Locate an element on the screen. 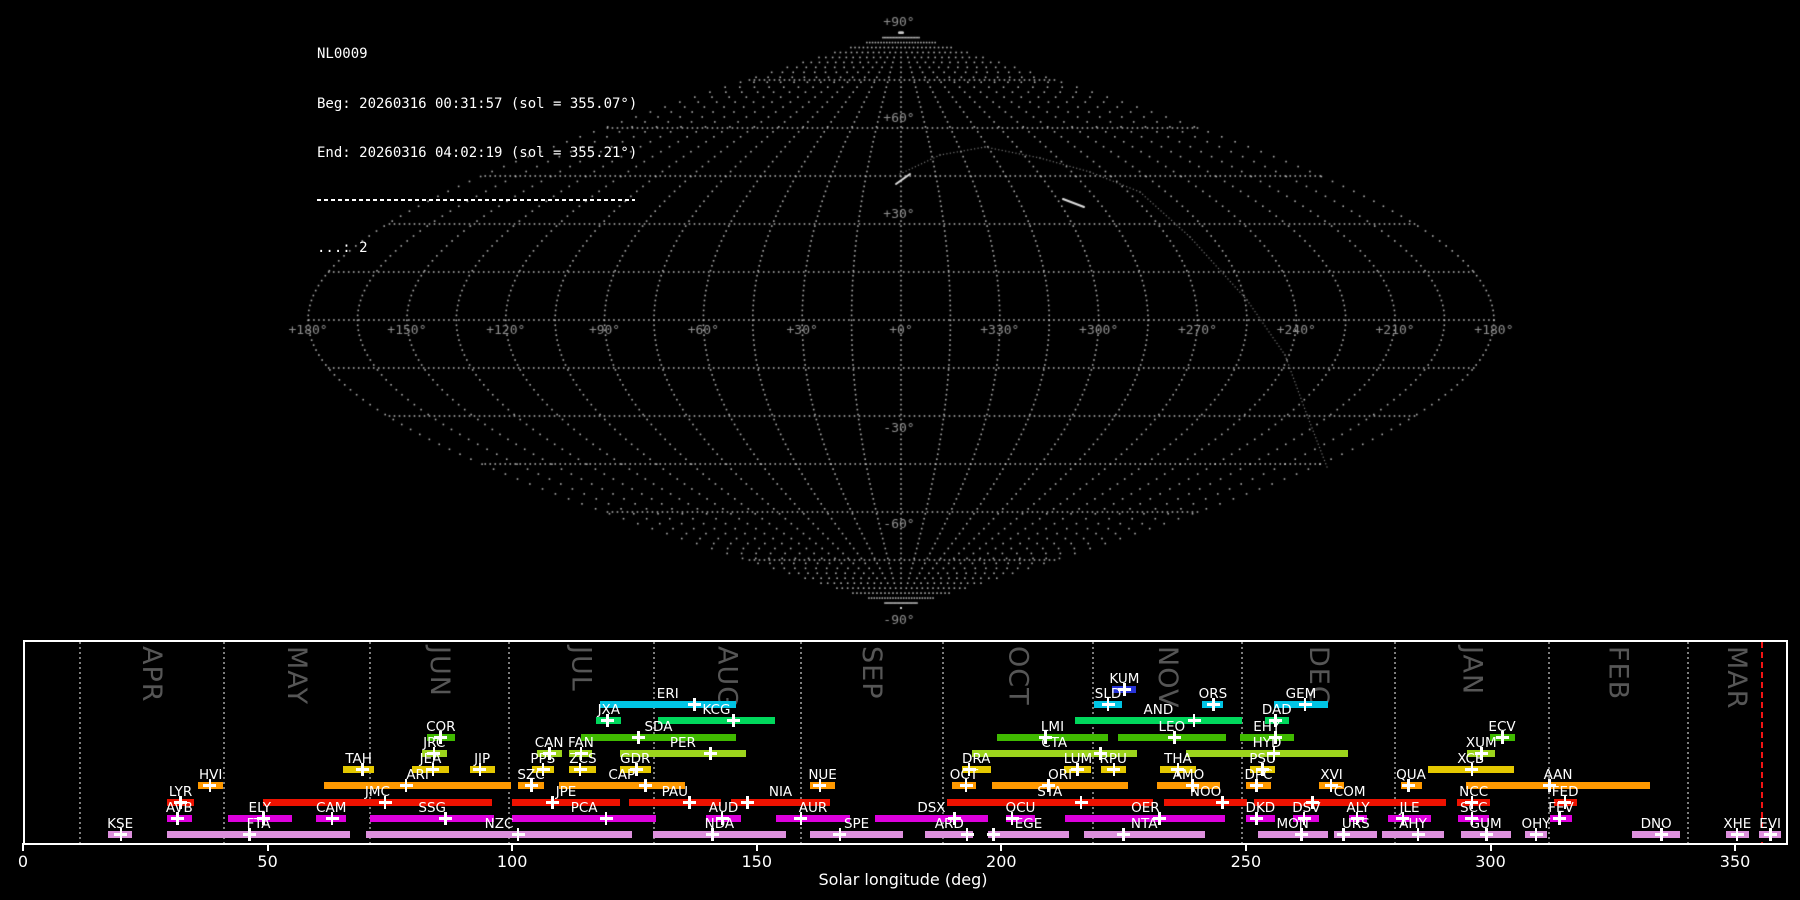  shower-label: KCG is located at coordinates (716, 709).